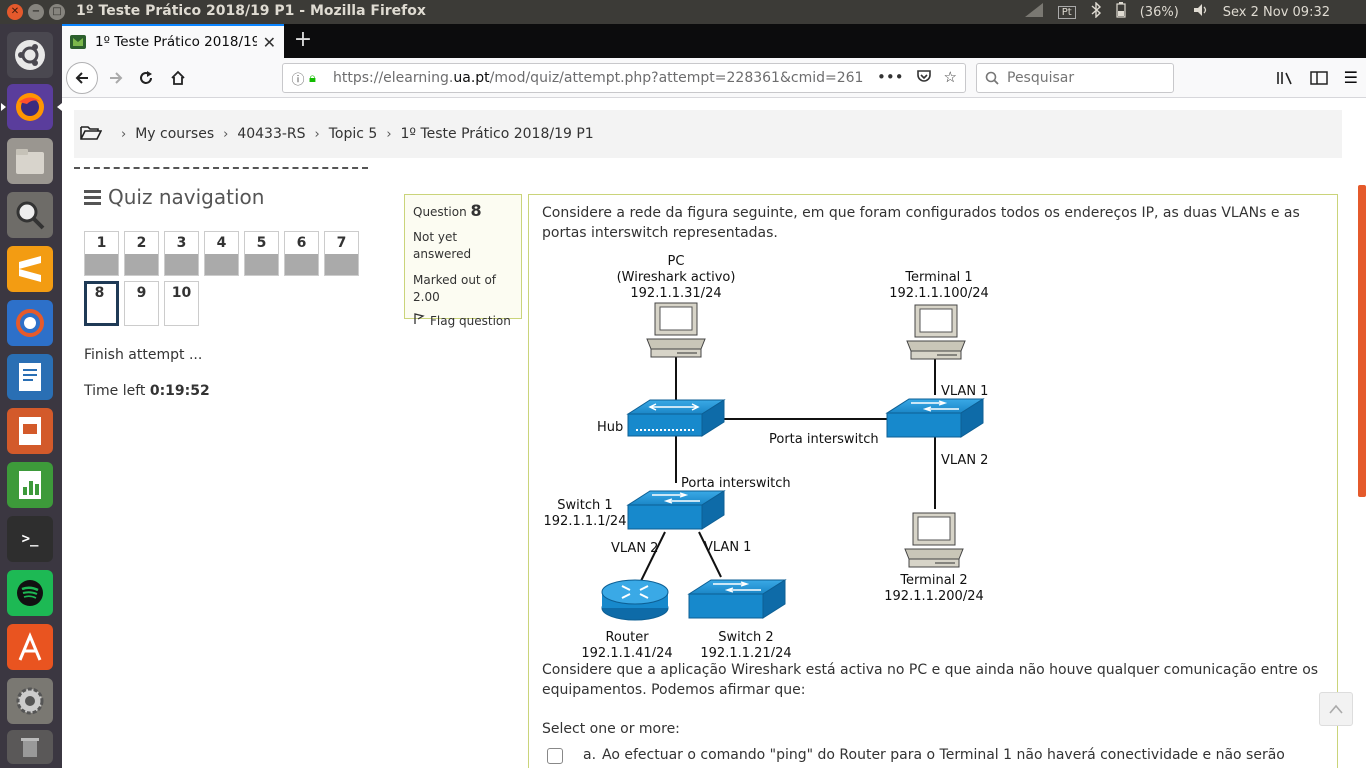 This screenshot has height=768, width=1366. I want to click on impress-icon, so click(30, 431).